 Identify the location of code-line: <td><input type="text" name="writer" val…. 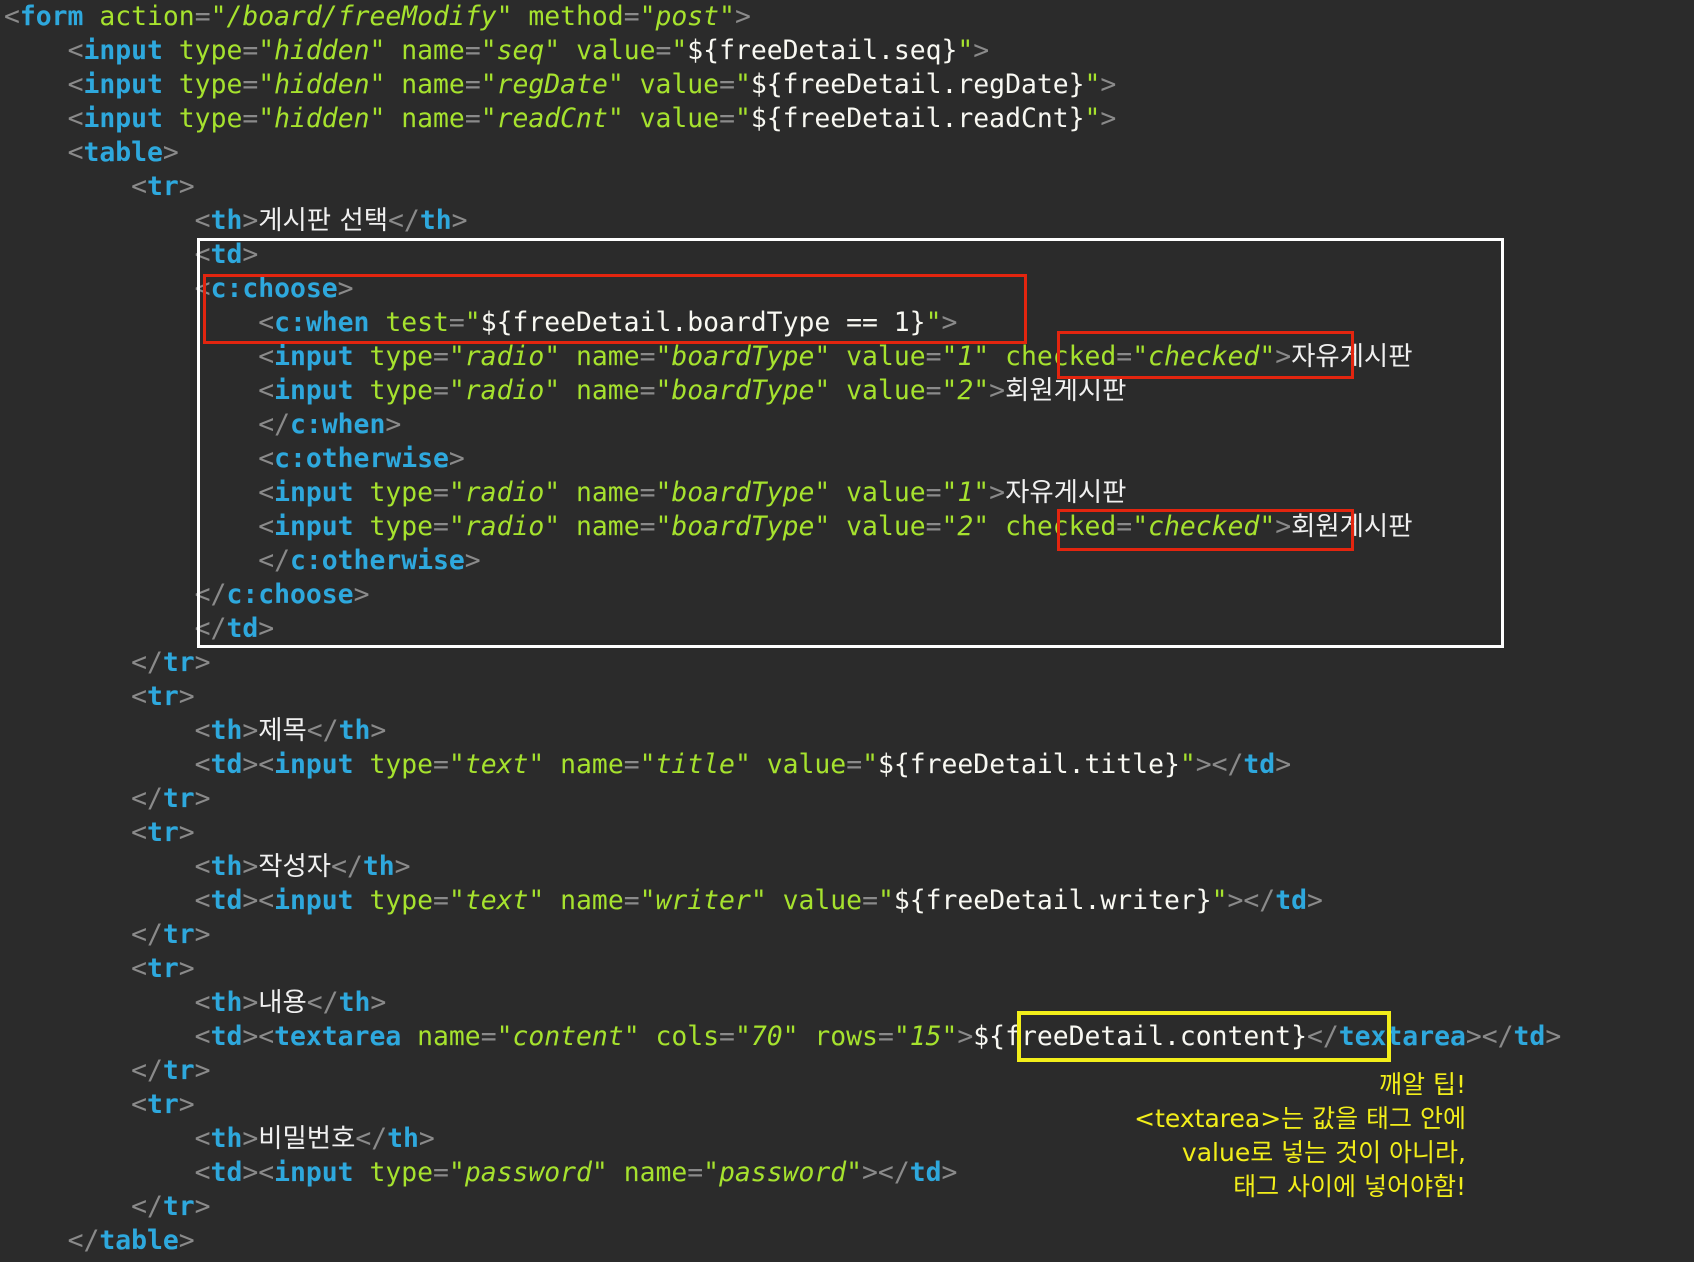
(782, 901).